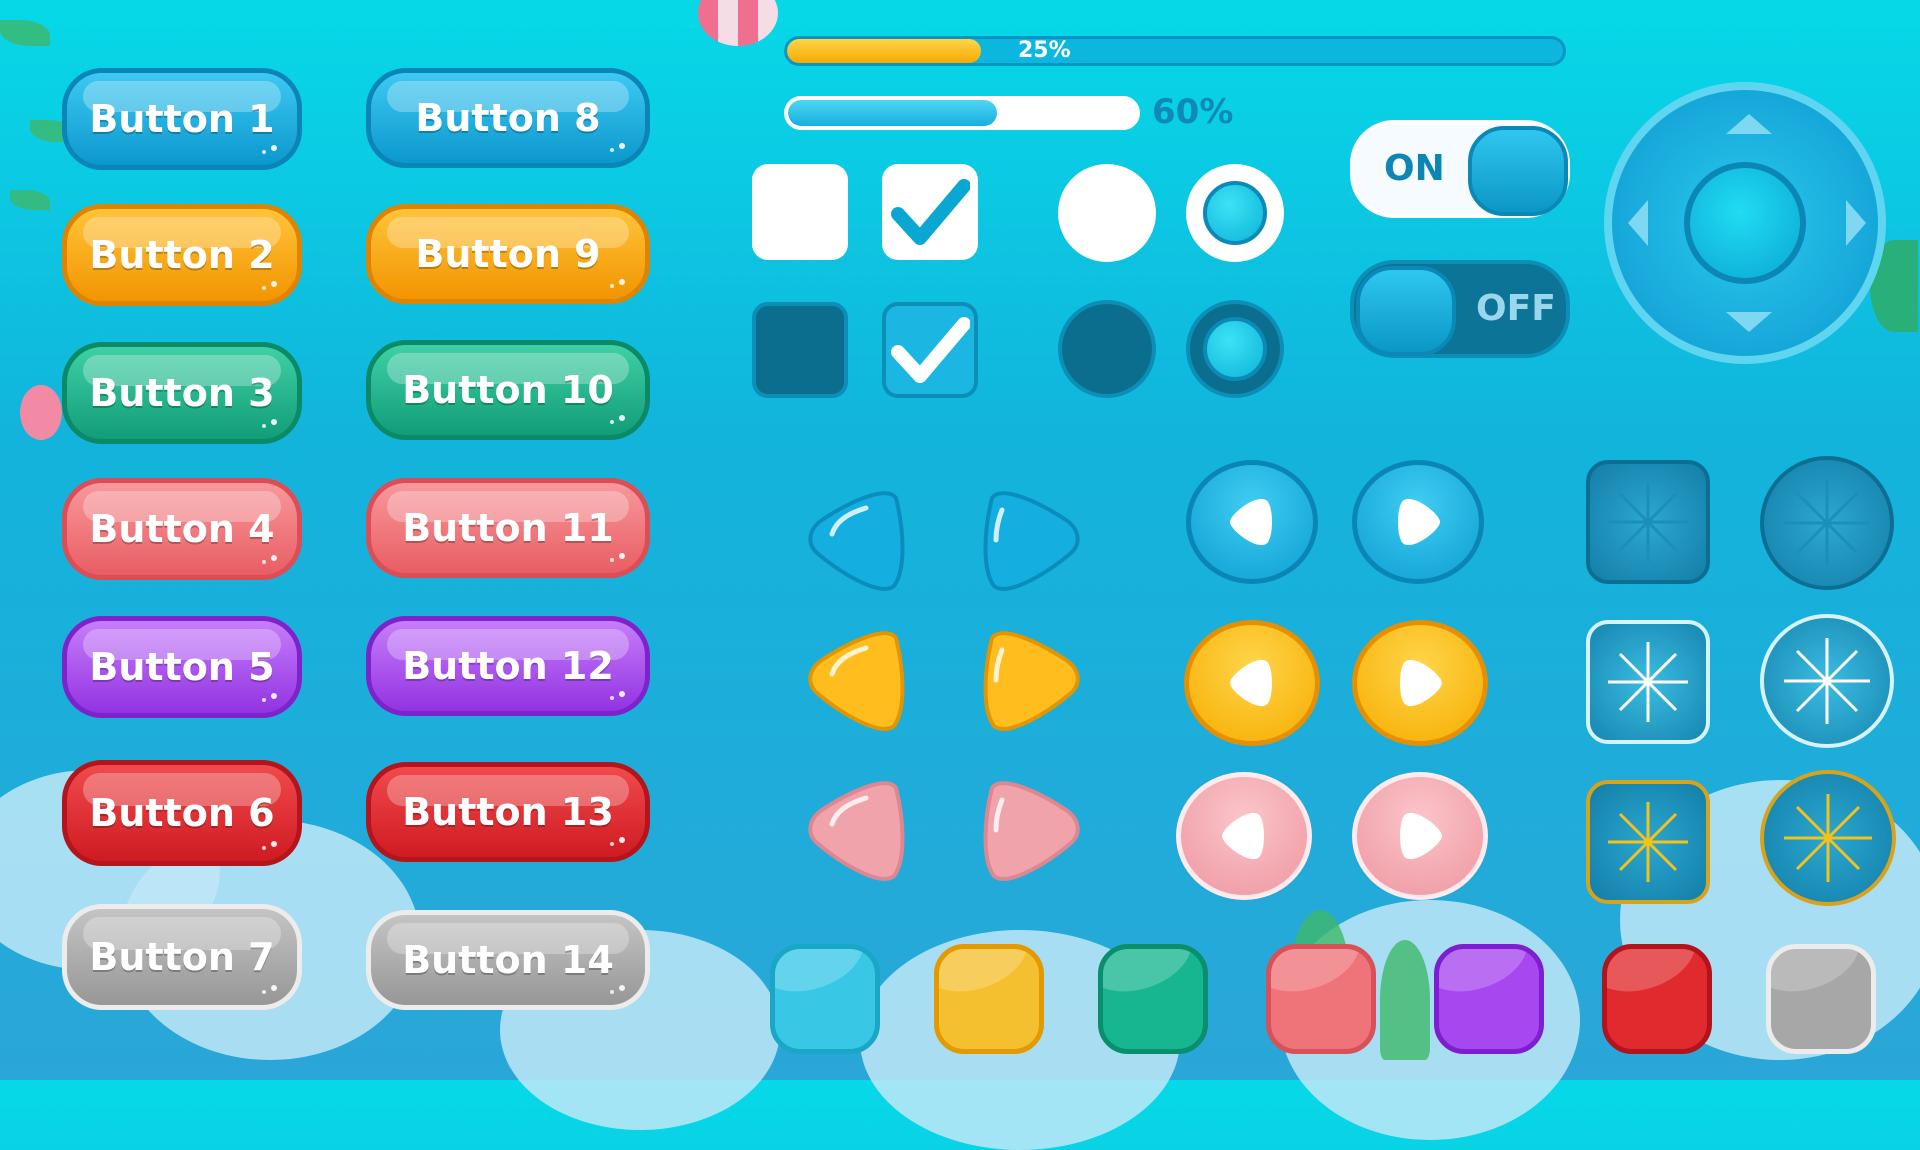 The image size is (1920, 1150). I want to click on plant-decoration, so click(1405, 1000).